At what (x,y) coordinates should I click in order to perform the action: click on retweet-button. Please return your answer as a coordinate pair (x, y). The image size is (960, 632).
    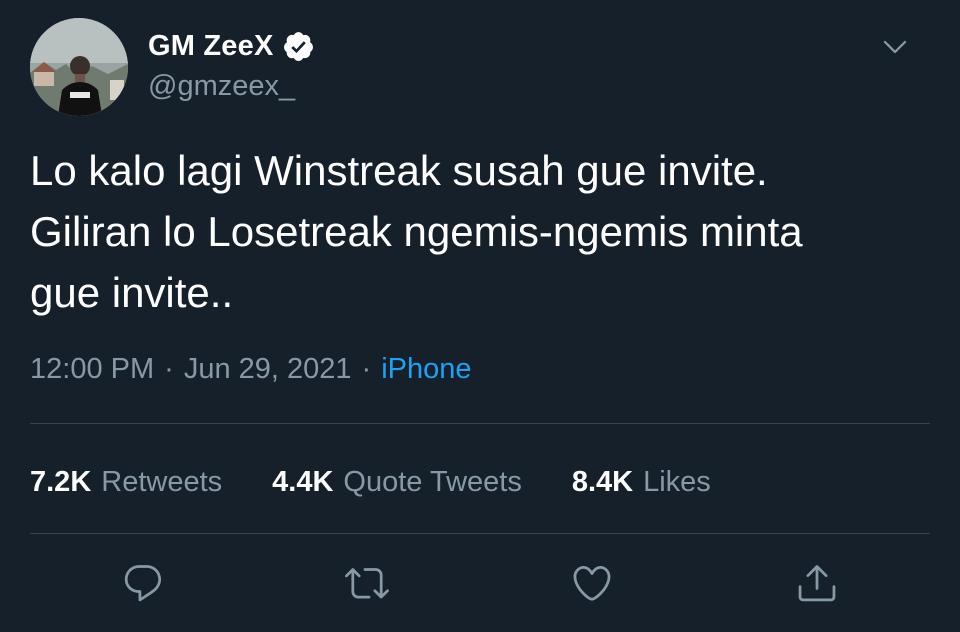
    Looking at the image, I should click on (367, 583).